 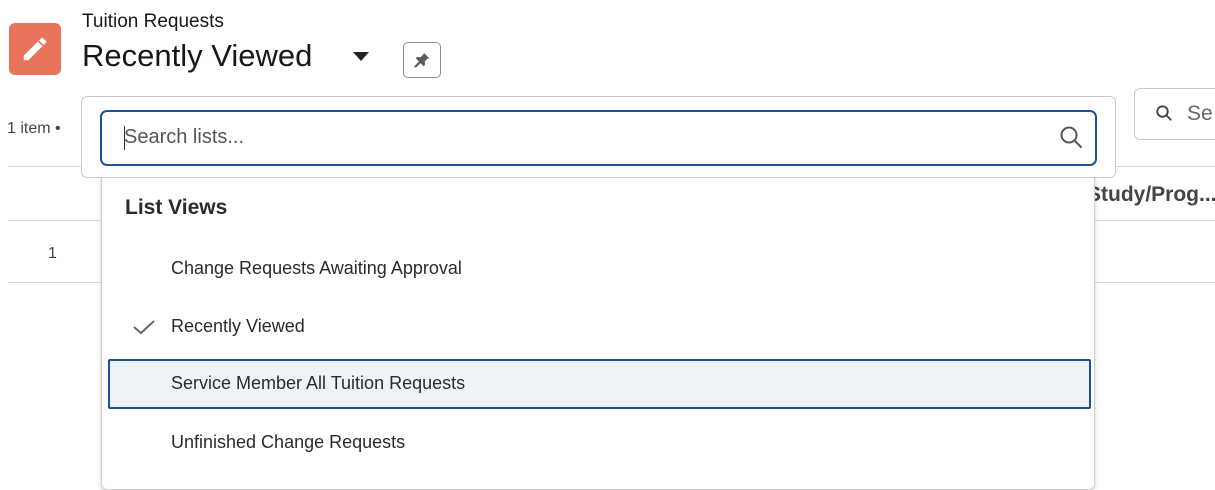 I want to click on list-view-item-selected: Recently Viewed, so click(x=598, y=327).